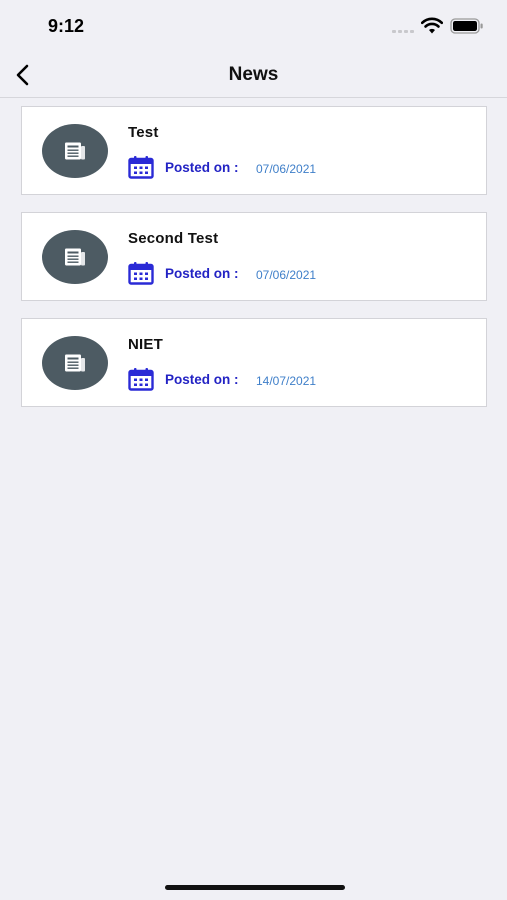 The width and height of the screenshot is (507, 900). I want to click on news-title: Test, so click(143, 132).